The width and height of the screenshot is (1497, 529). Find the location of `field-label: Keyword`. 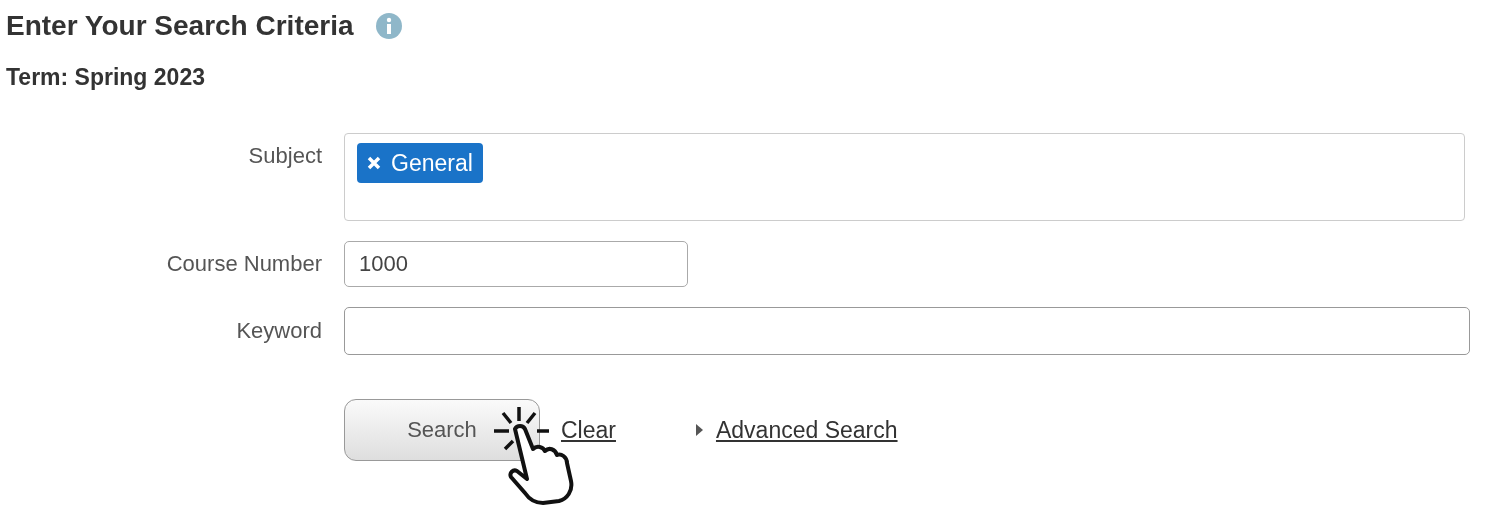

field-label: Keyword is located at coordinates (278, 331).